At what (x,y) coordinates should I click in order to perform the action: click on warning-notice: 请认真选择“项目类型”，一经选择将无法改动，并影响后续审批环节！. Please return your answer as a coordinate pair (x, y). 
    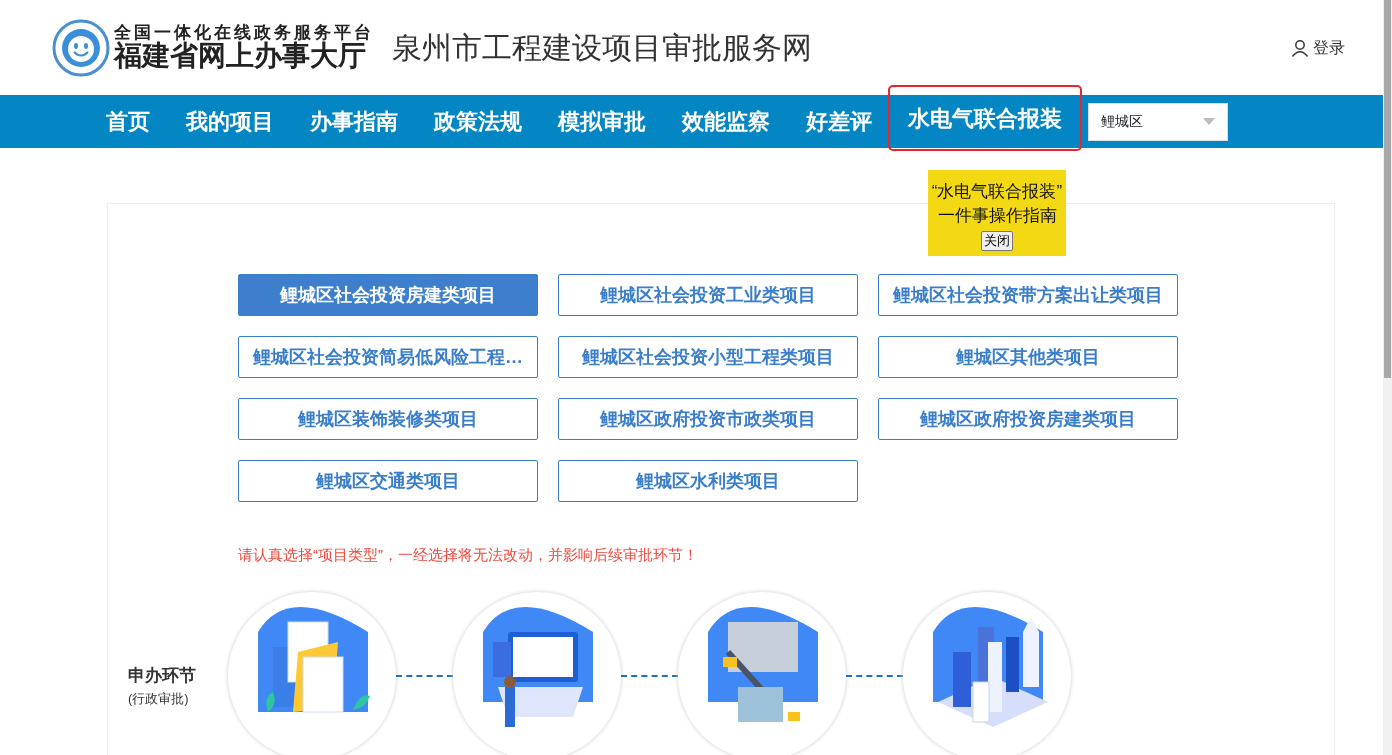
    Looking at the image, I should click on (468, 555).